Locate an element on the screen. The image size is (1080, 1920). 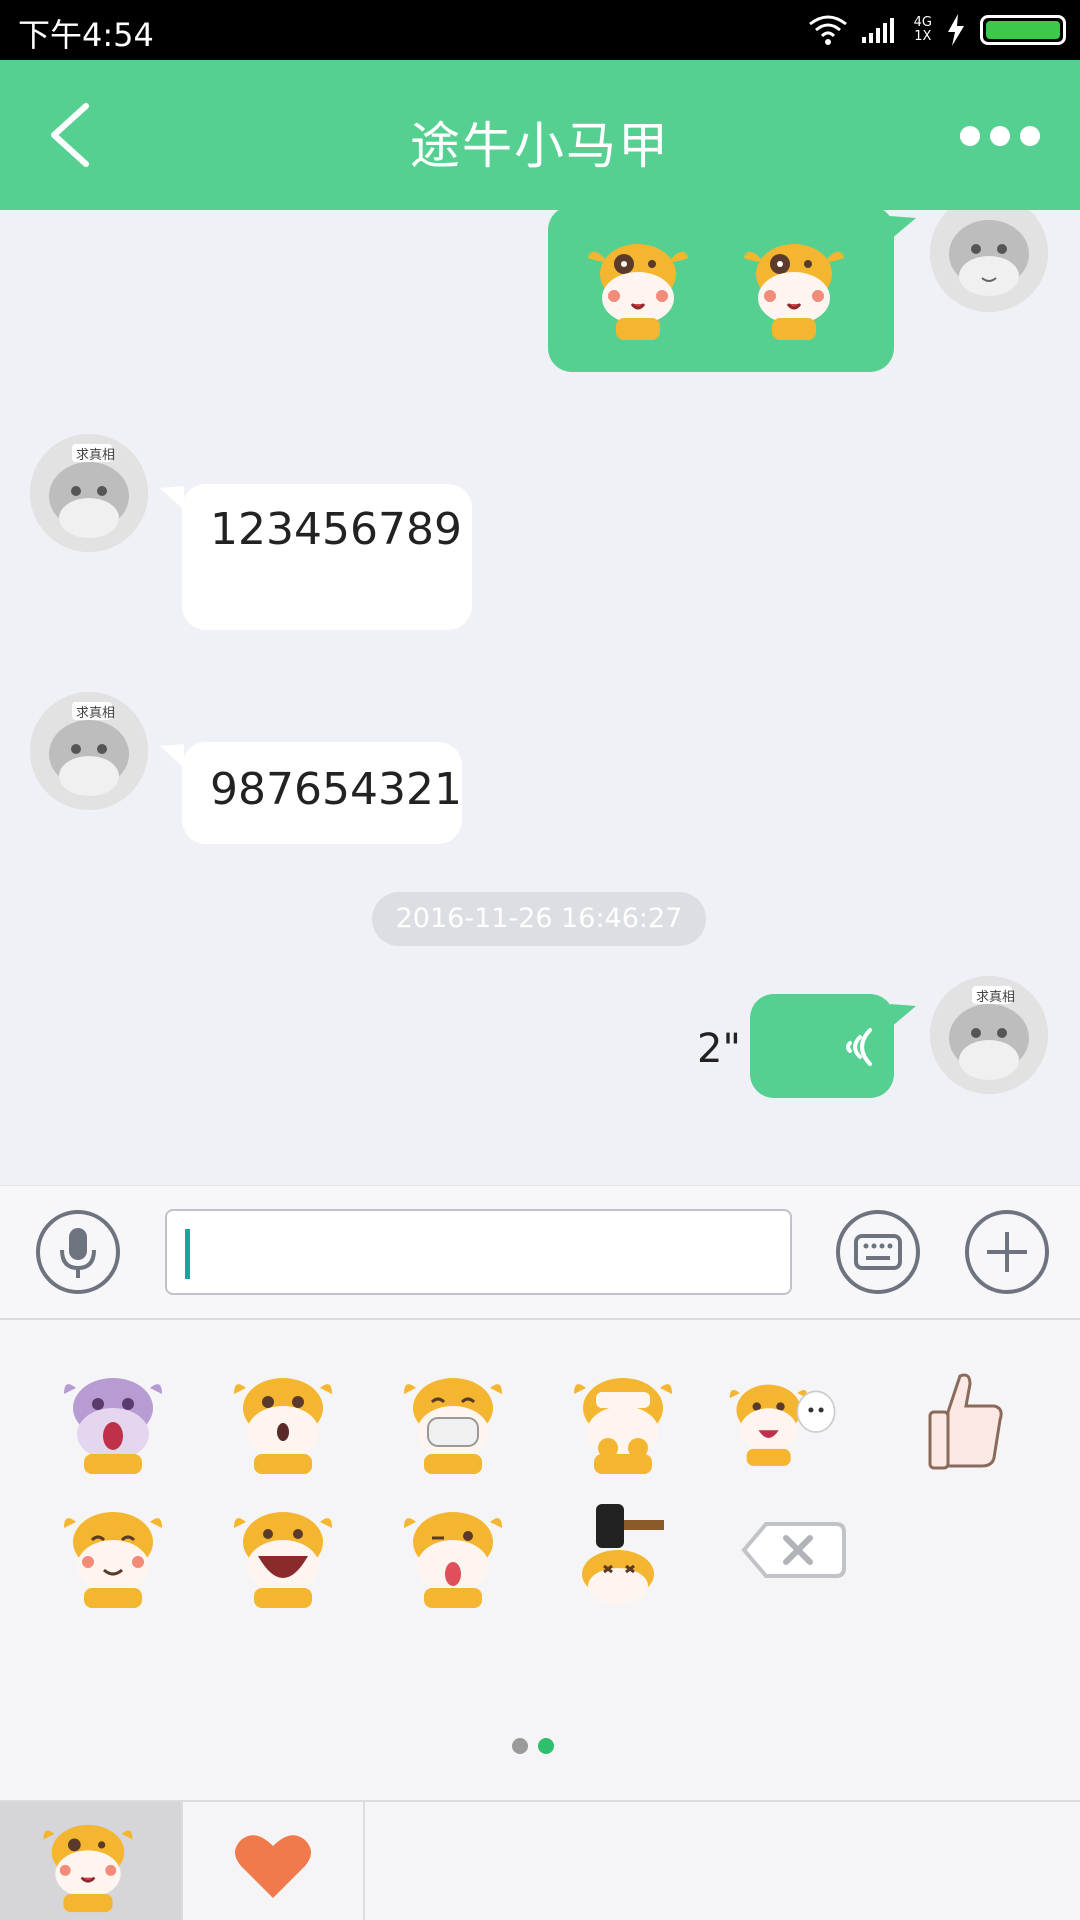
sticker-message-bubble is located at coordinates (721, 291).